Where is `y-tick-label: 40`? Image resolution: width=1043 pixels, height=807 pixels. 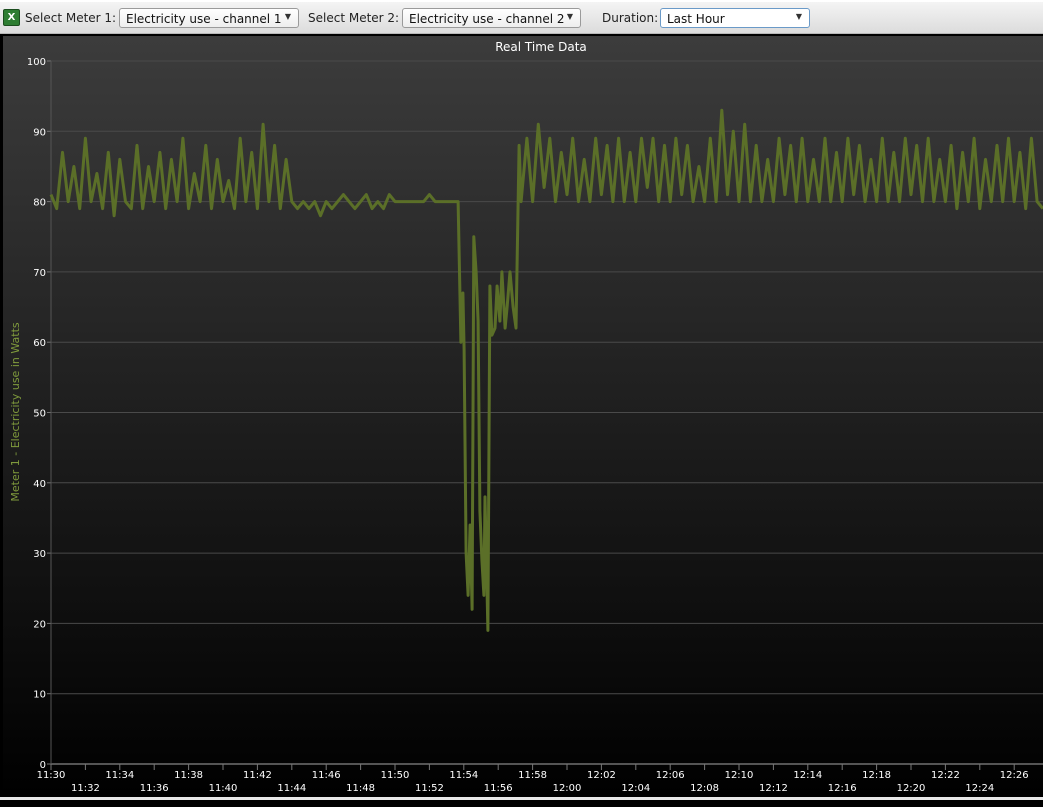 y-tick-label: 40 is located at coordinates (39, 484).